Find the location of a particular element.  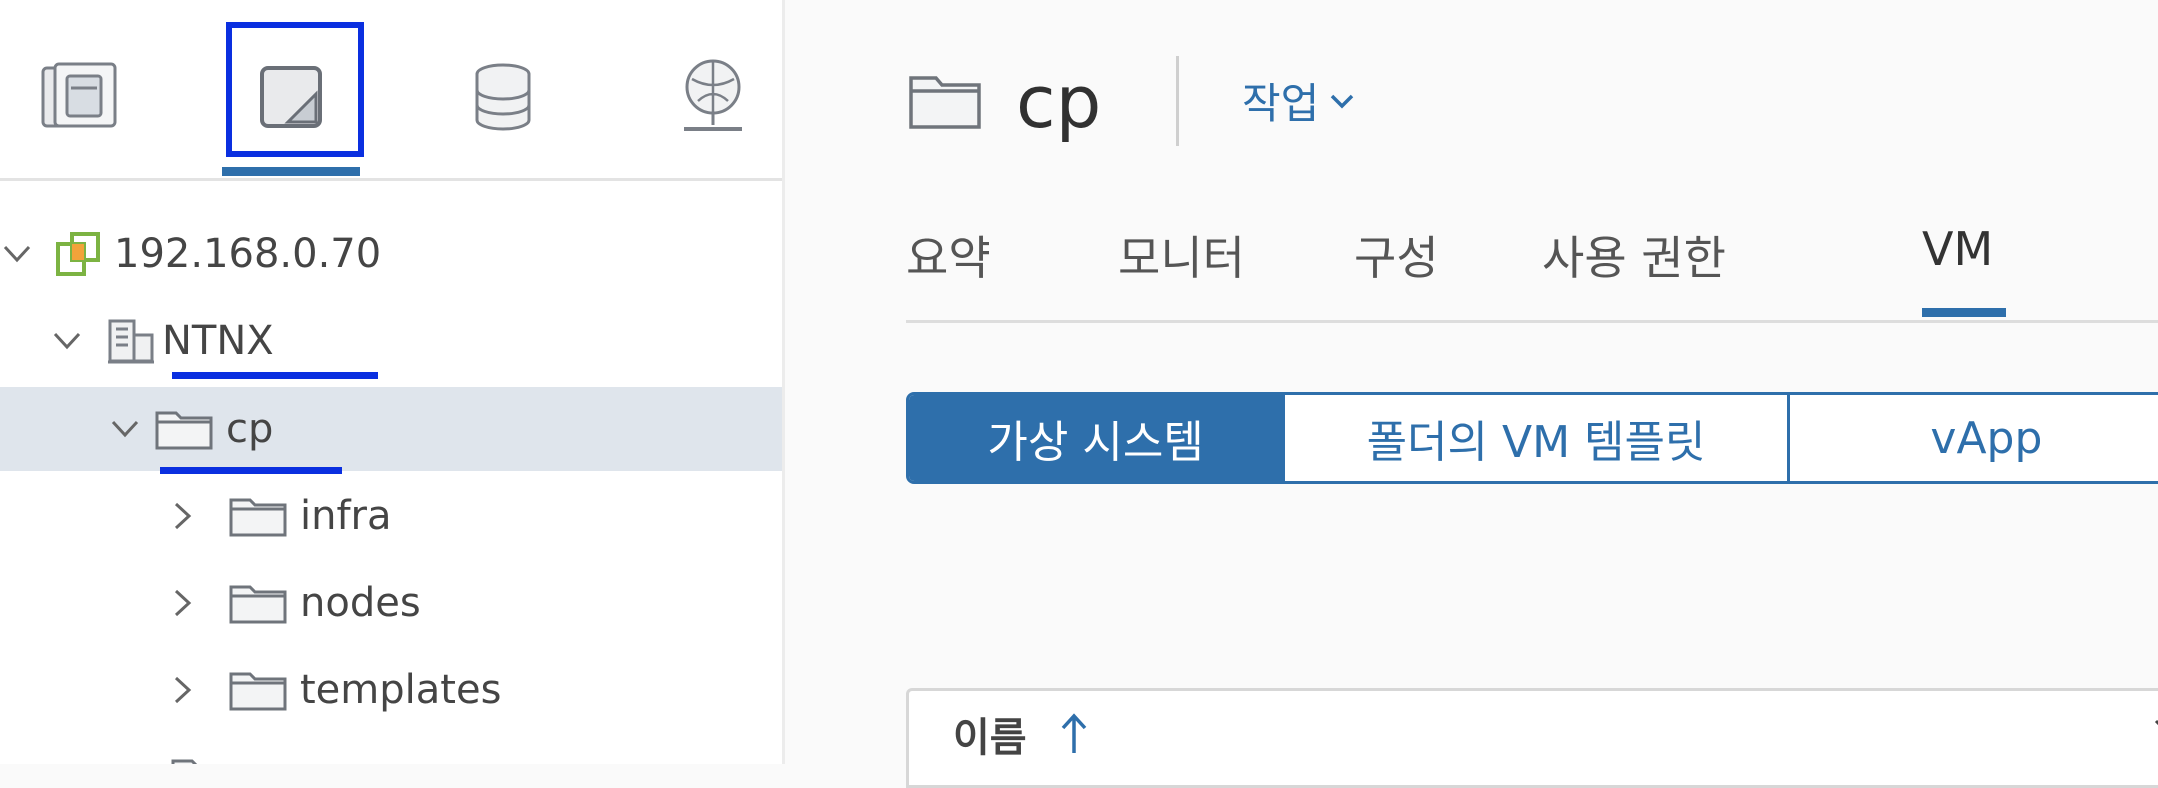

segment-vapps: vApp is located at coordinates (1972, 438).